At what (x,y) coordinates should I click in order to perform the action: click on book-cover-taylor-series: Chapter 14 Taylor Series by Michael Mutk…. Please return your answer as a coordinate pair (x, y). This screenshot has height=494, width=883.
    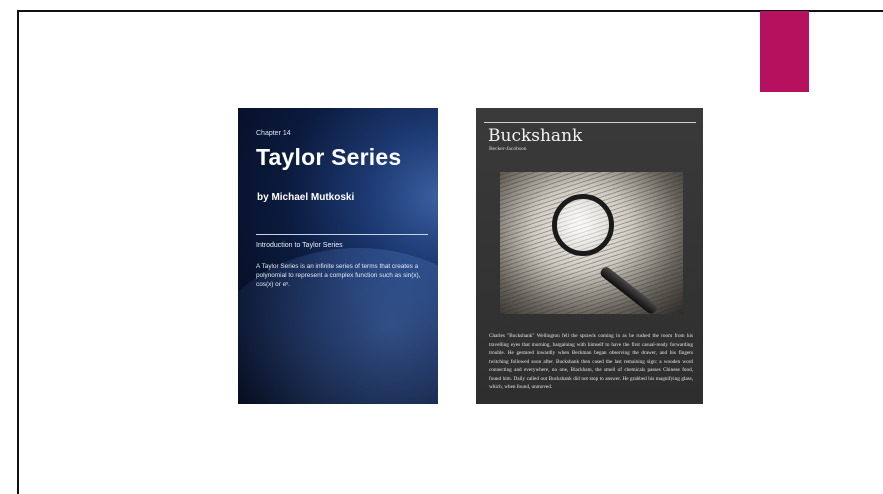
    Looking at the image, I should click on (338, 256).